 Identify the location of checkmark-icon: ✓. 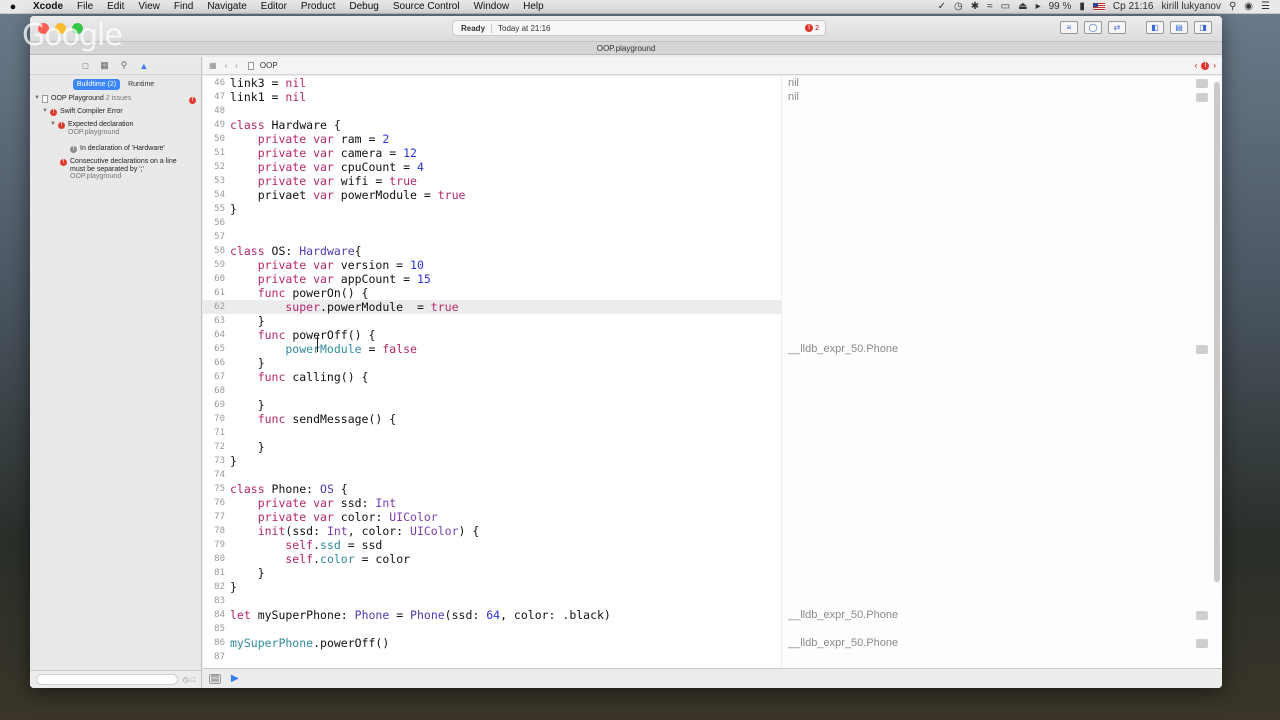
(942, 6).